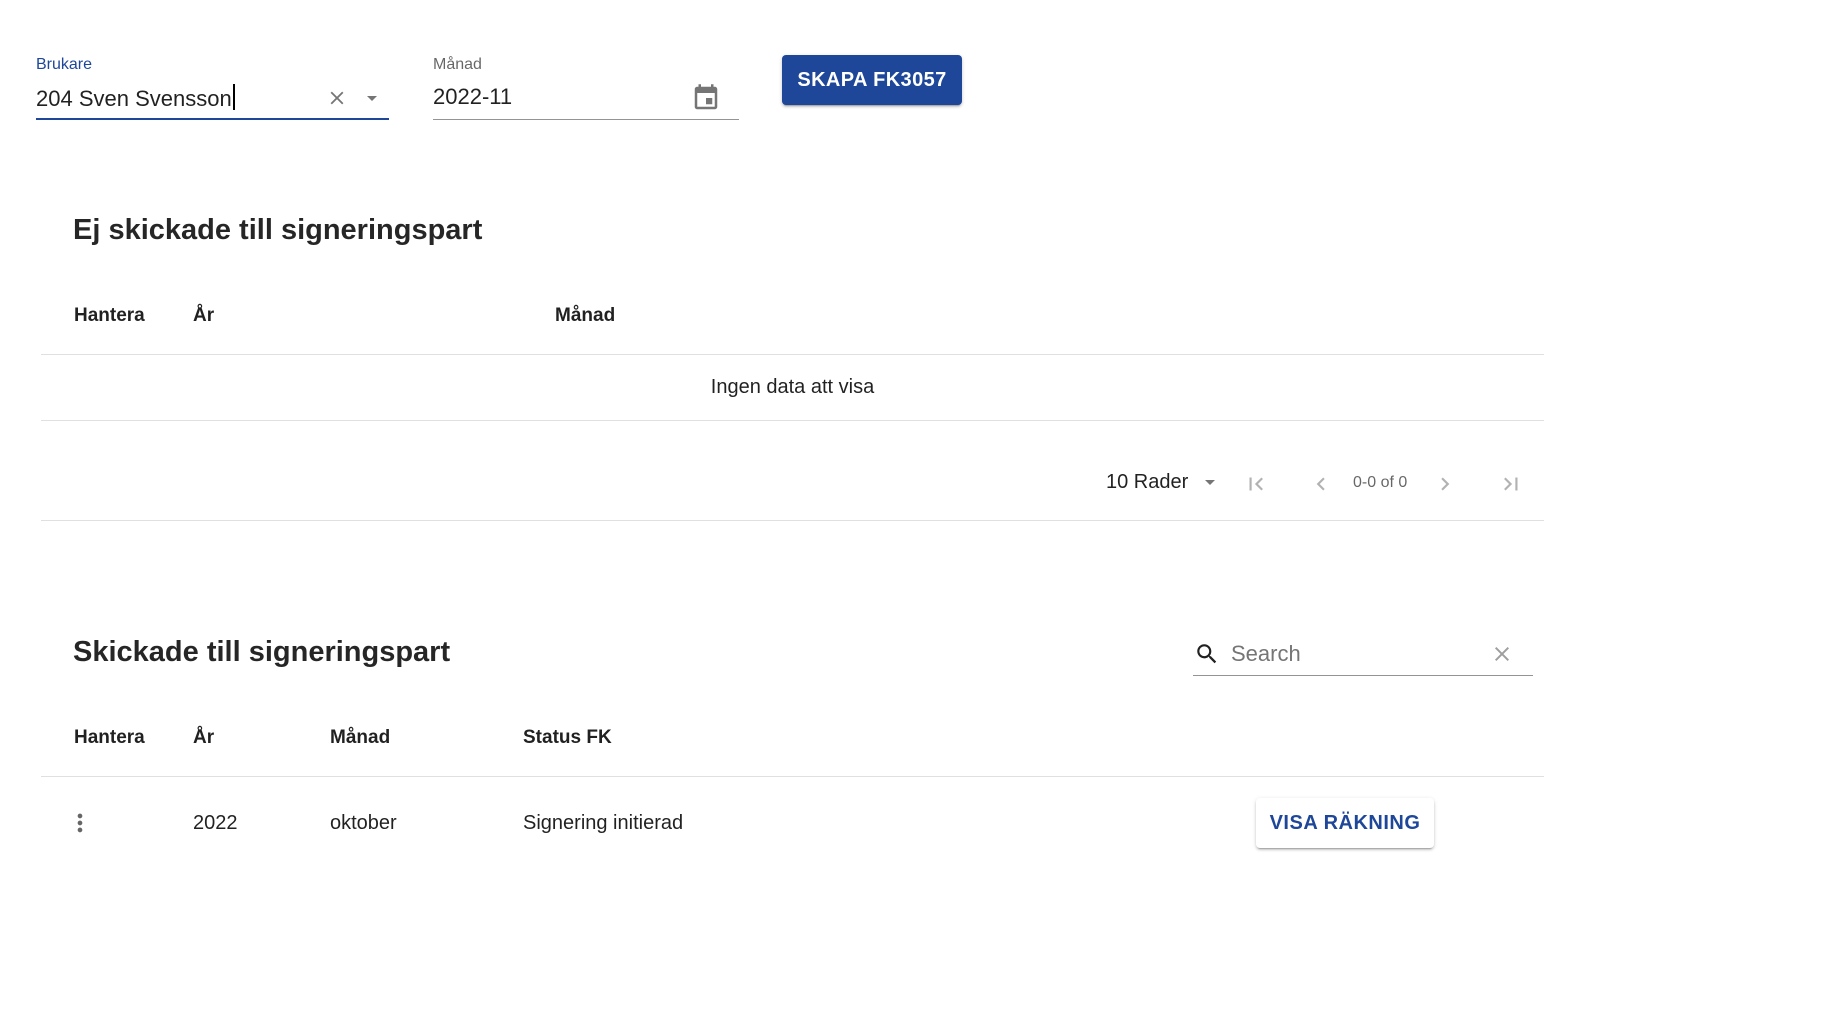 Image resolution: width=1844 pixels, height=1016 pixels. I want to click on empty-message: Ingen data att visa, so click(792, 387).